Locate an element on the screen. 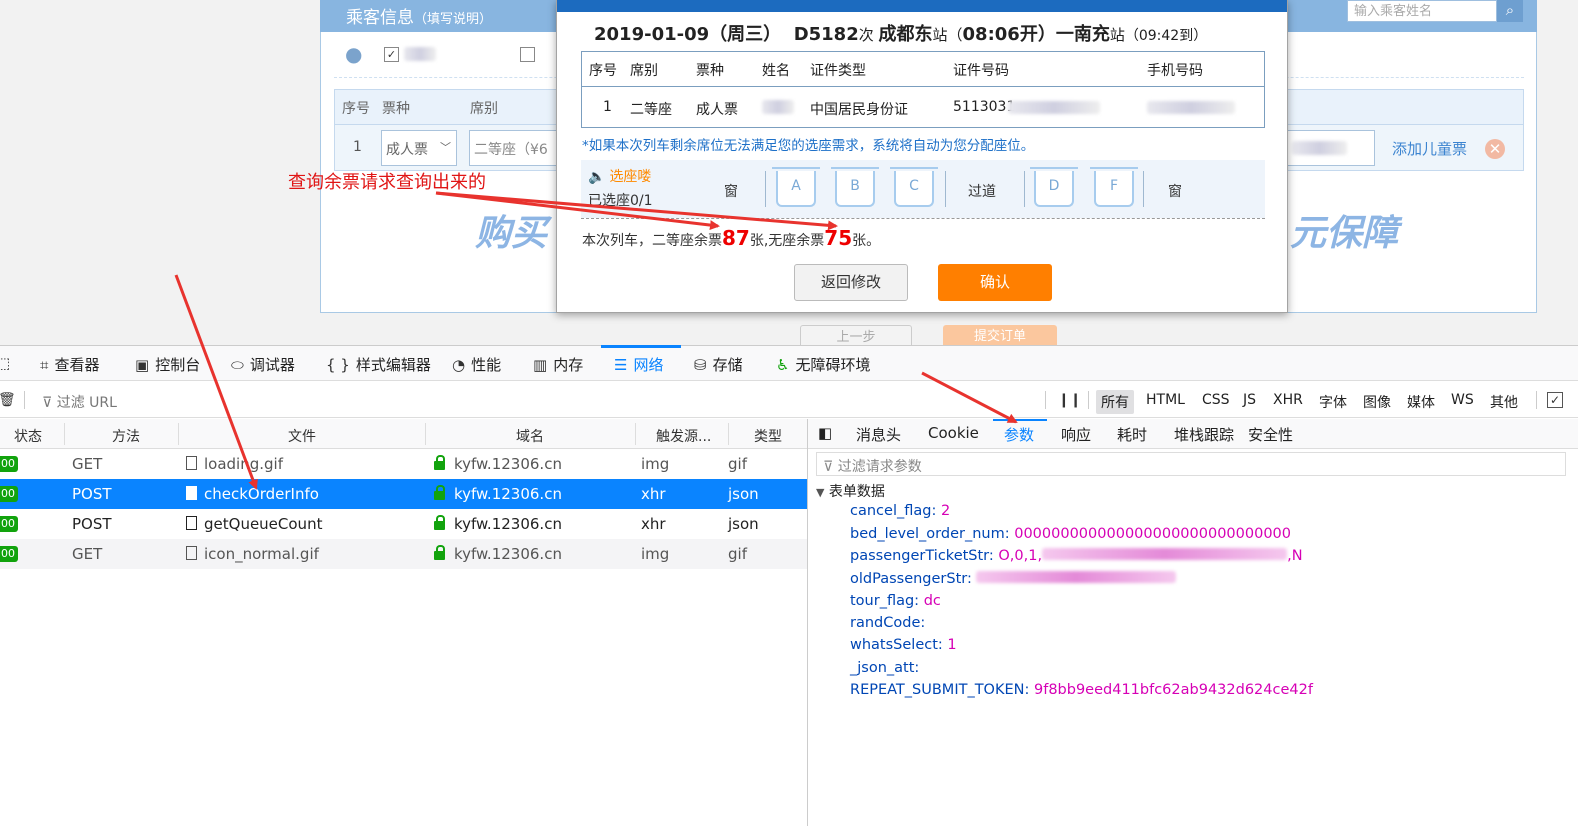 The image size is (1578, 826). remove-icon: ✕ is located at coordinates (1495, 149).